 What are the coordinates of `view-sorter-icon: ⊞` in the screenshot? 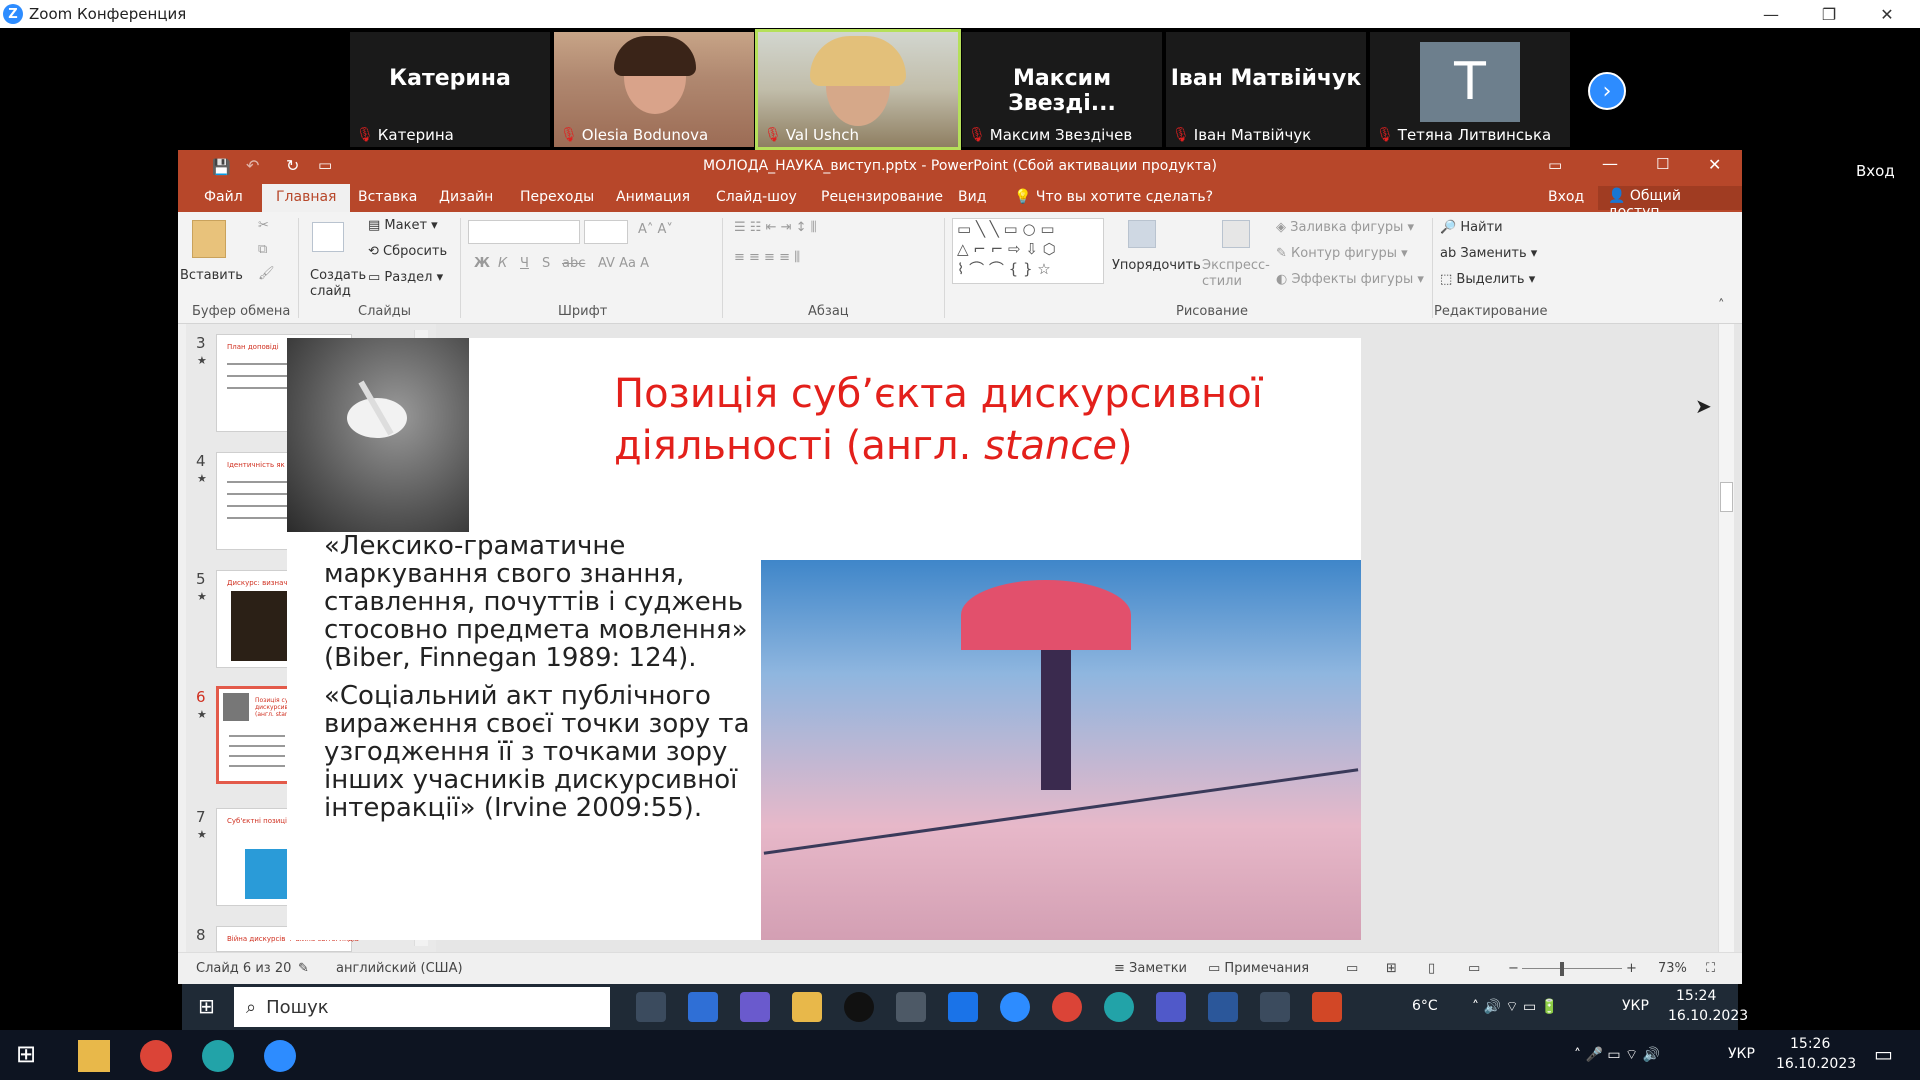 It's located at (1391, 968).